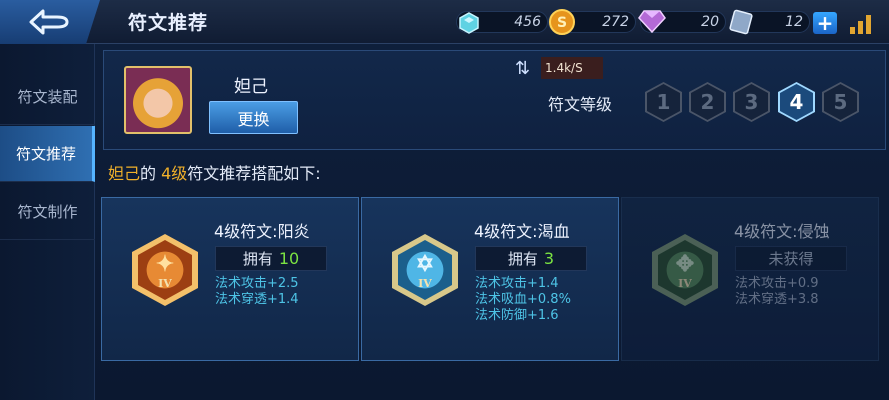 Image resolution: width=889 pixels, height=400 pixels. I want to click on kexue-rune-icon: ✡ IV, so click(425, 270).